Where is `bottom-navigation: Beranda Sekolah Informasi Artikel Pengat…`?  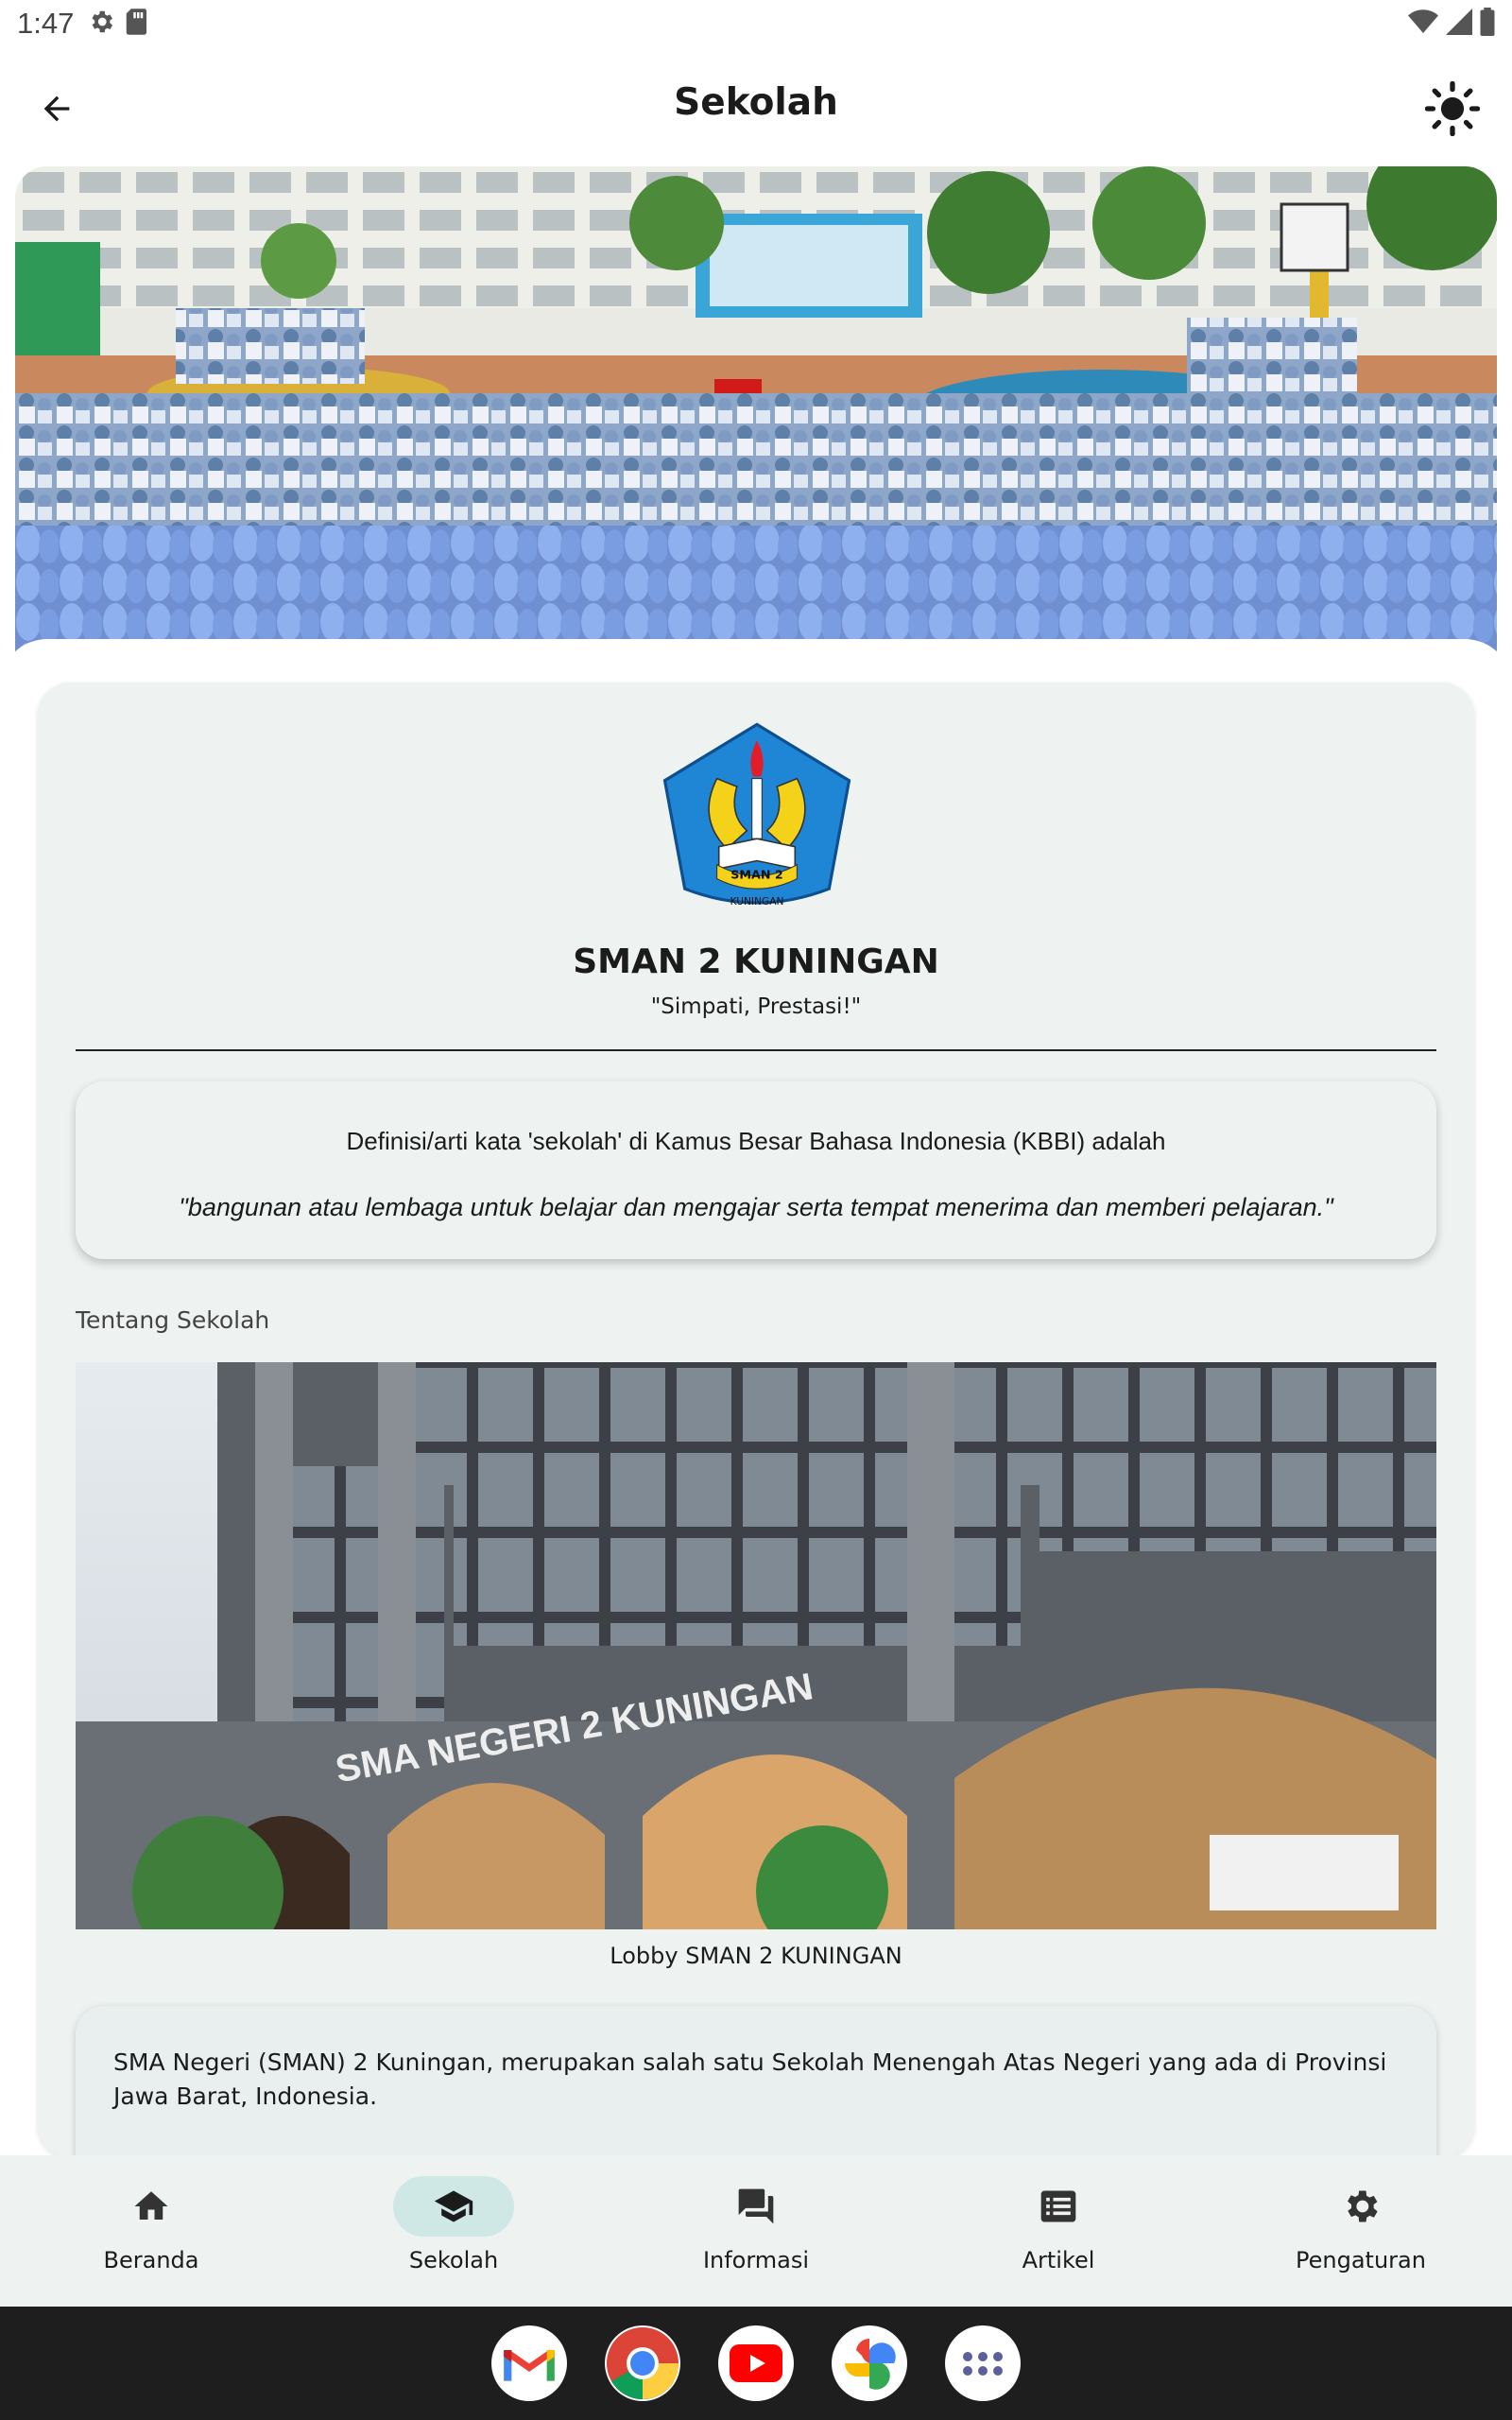 bottom-navigation: Beranda Sekolah Informasi Artikel Pengat… is located at coordinates (756, 2231).